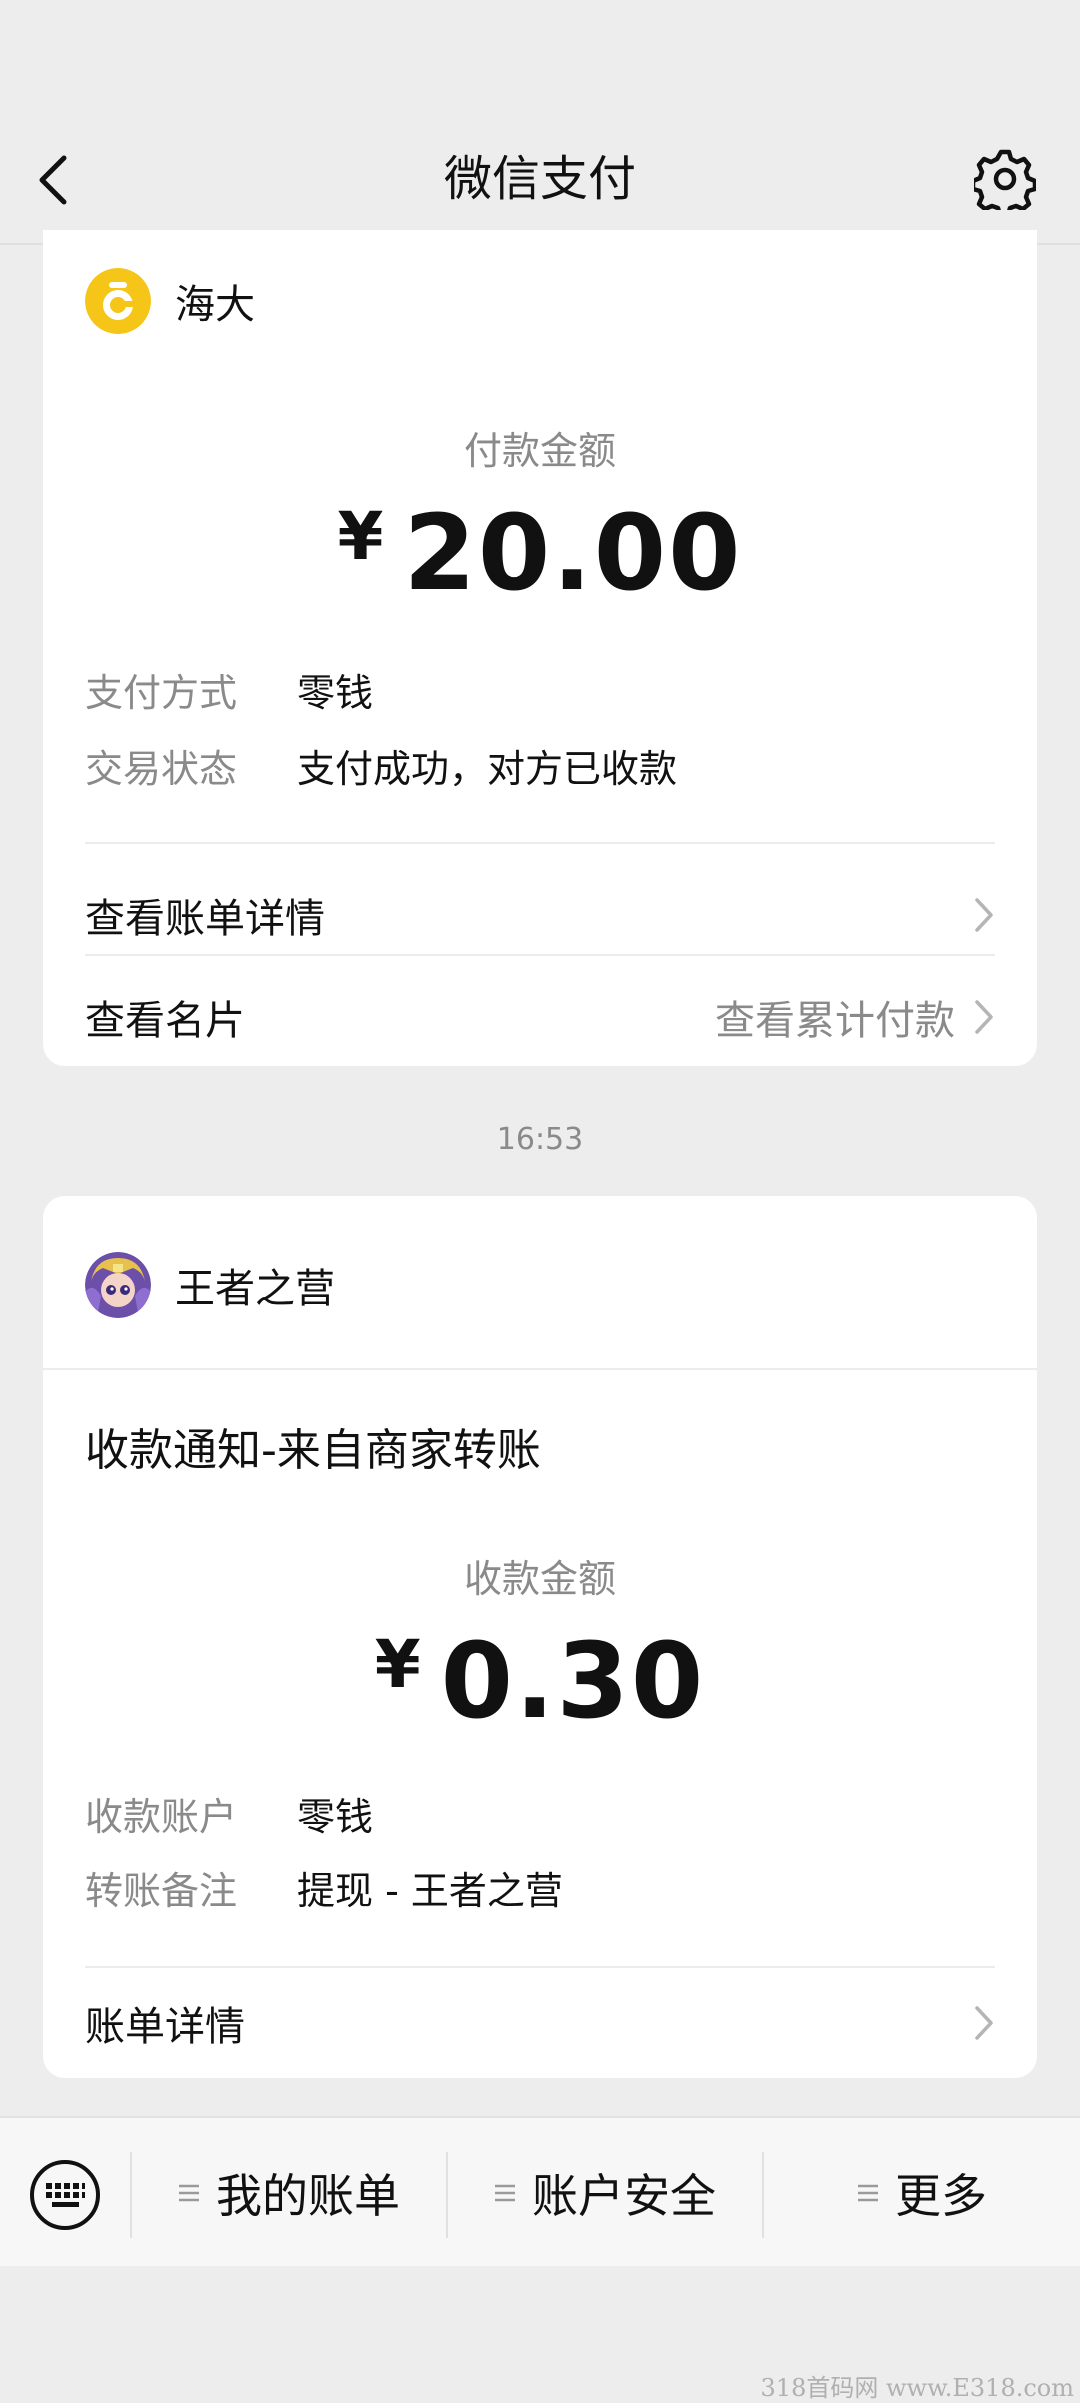  Describe the element at coordinates (540, 1017) in the screenshot. I see `view-card-row: 查看名片 查看累计付款` at that location.